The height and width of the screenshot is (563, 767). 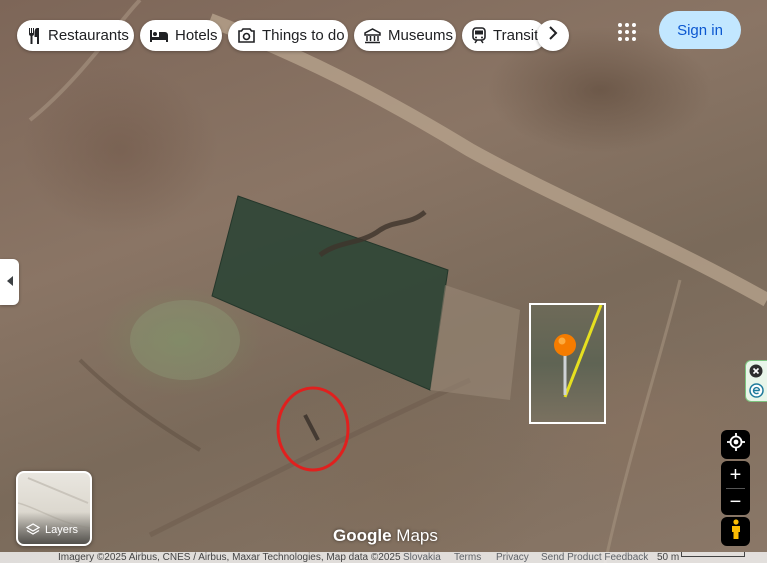 I want to click on send-feedback-link: Send Product Feedback, so click(x=594, y=557).